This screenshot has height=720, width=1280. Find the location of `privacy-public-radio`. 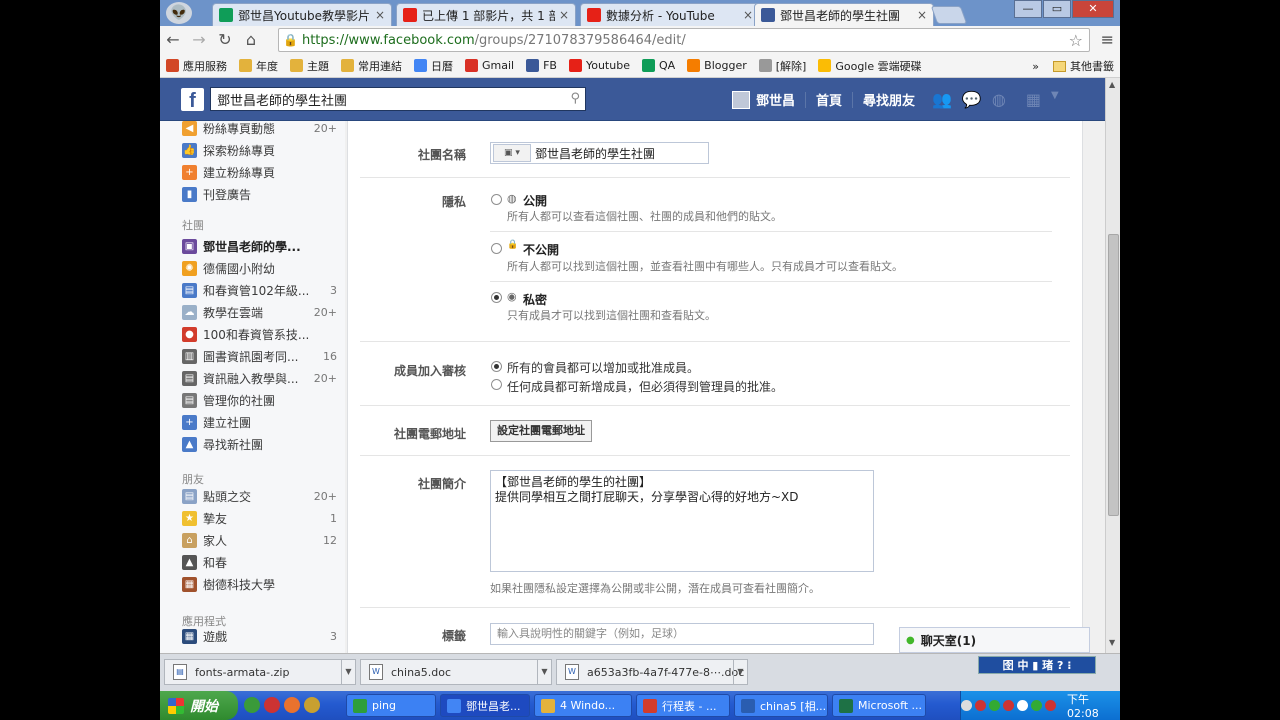

privacy-public-radio is located at coordinates (496, 199).